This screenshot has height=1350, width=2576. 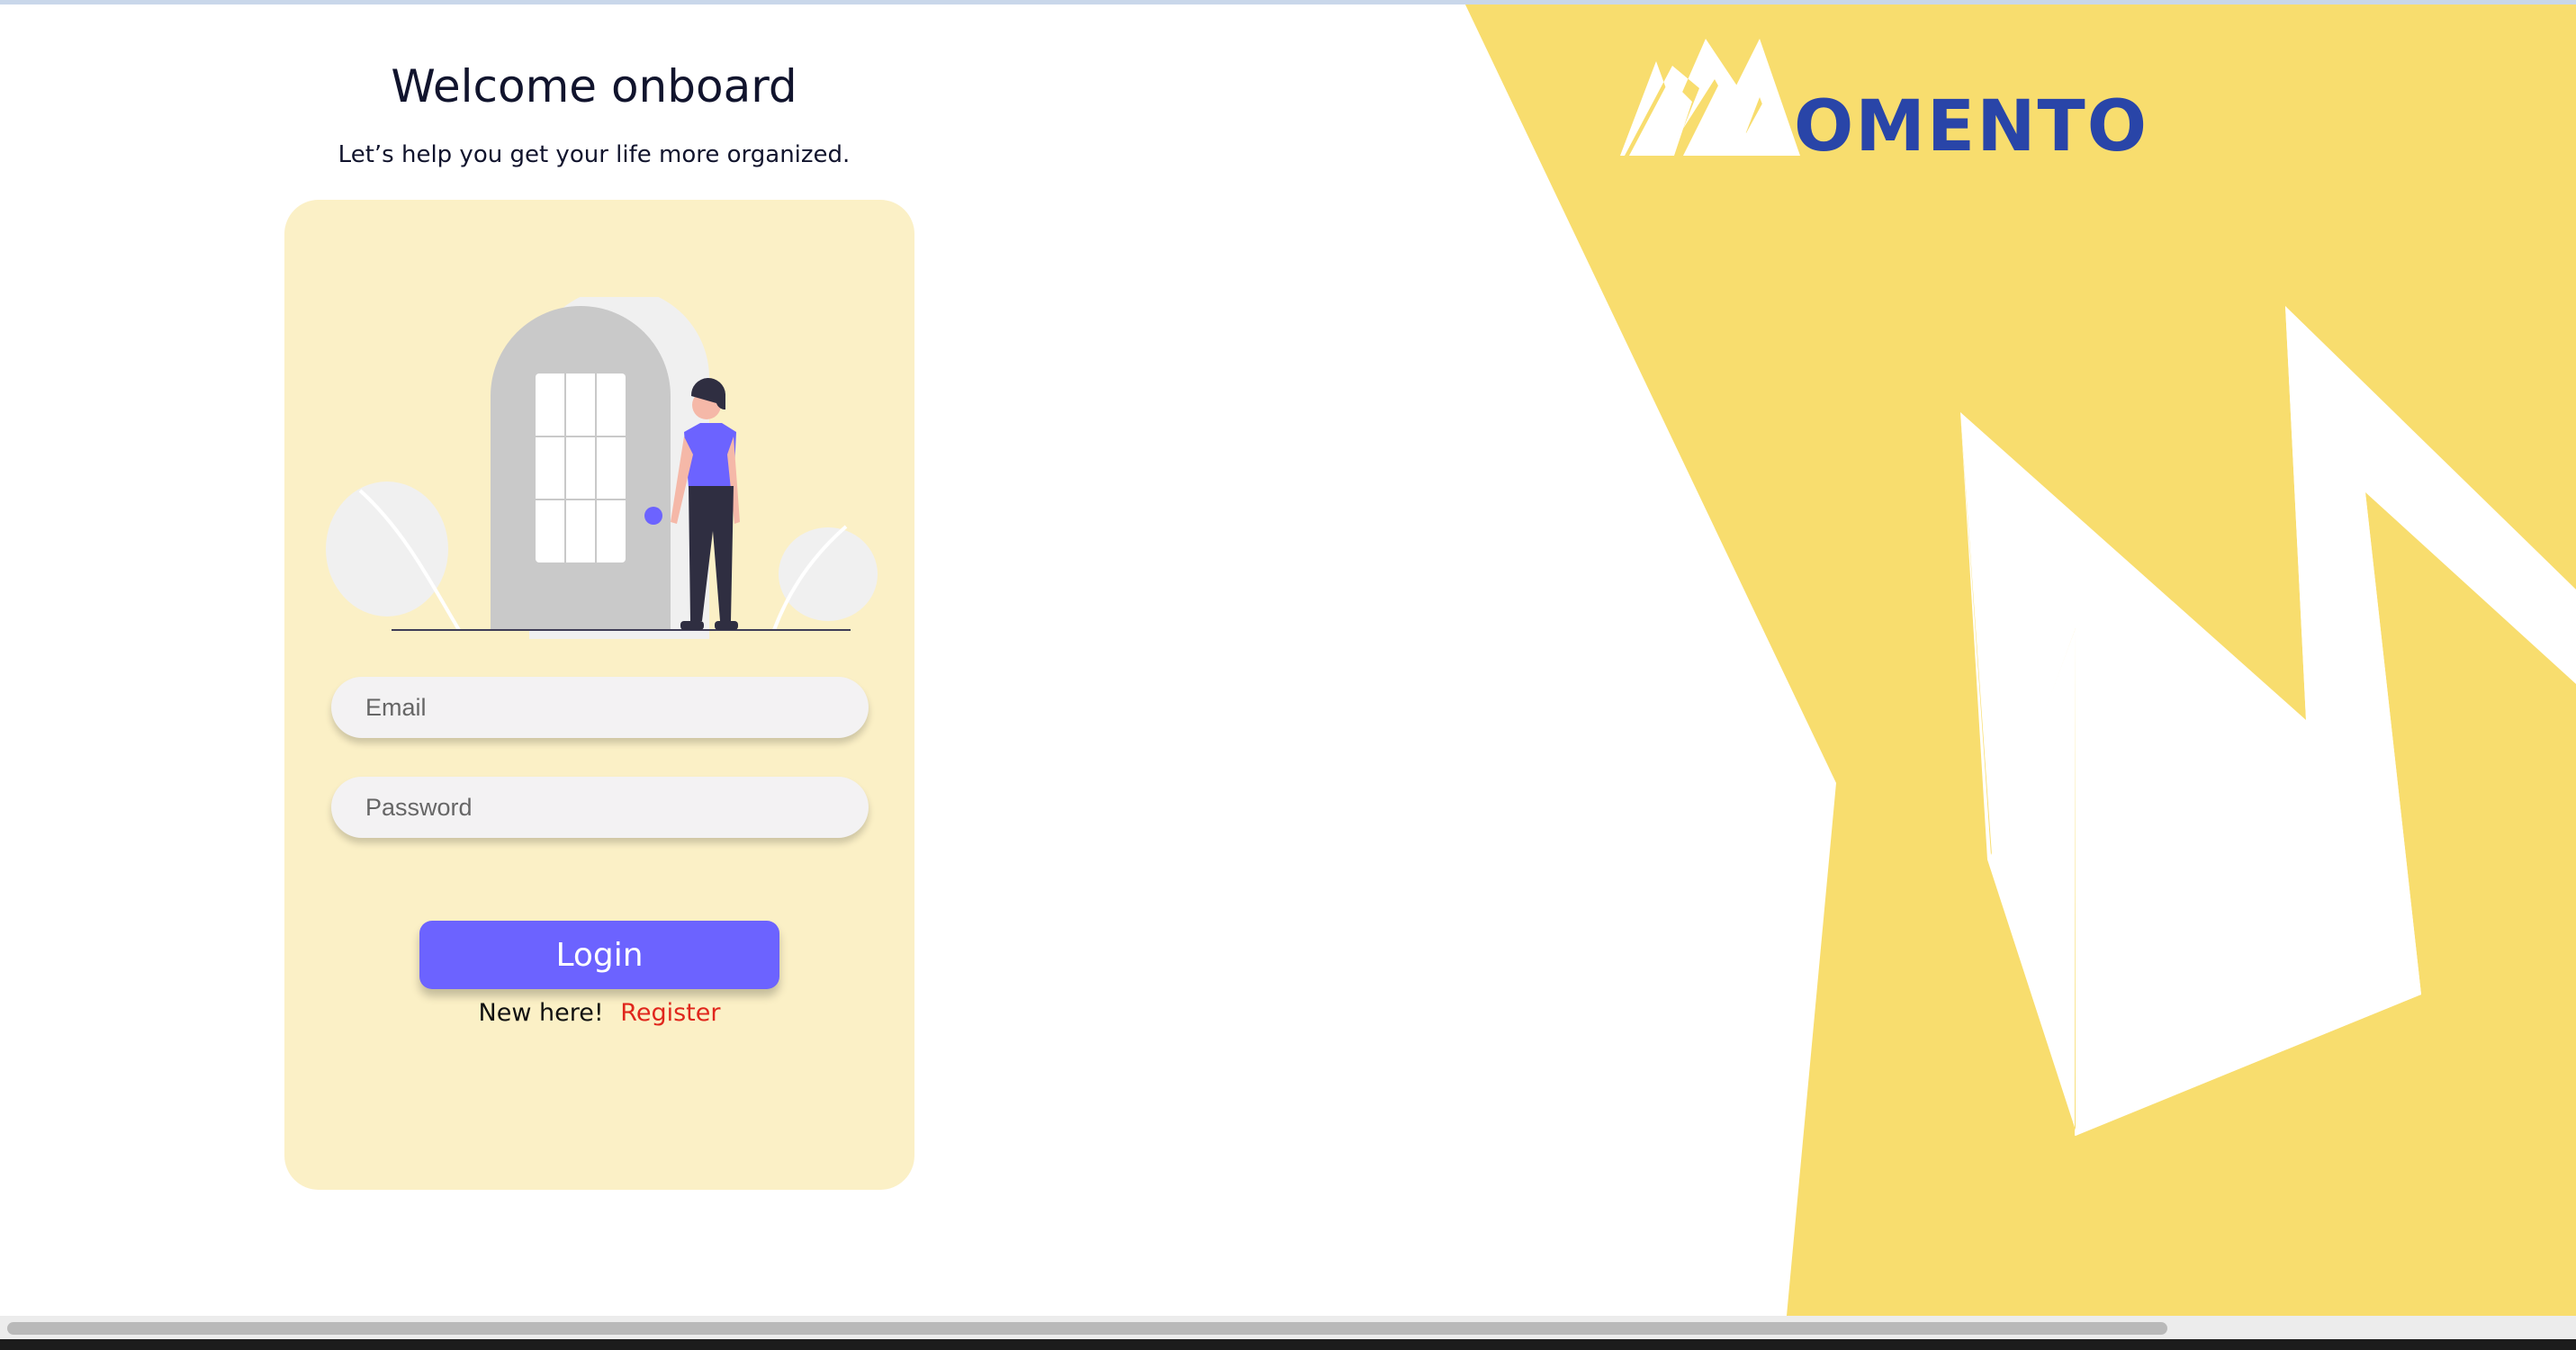 What do you see at coordinates (1087, 1328) in the screenshot?
I see `horizontal-scrollbar-thumb` at bounding box center [1087, 1328].